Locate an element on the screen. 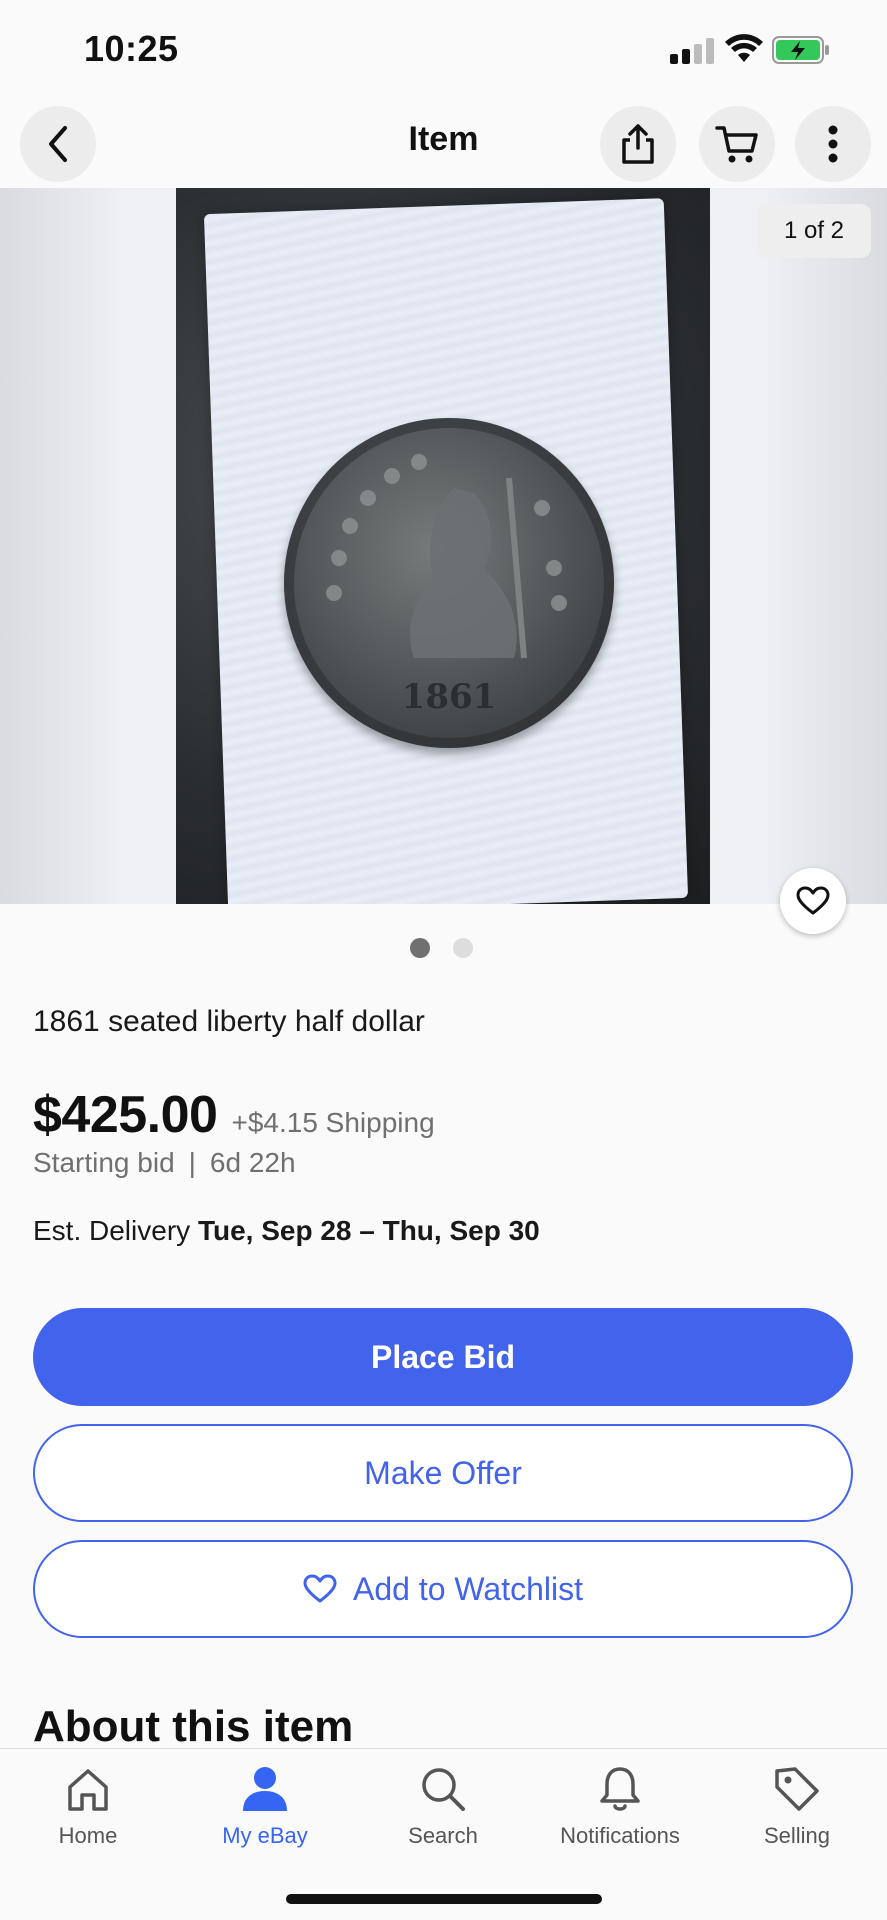  add-to-watchlist-button: Add to Watchlist is located at coordinates (443, 1589).